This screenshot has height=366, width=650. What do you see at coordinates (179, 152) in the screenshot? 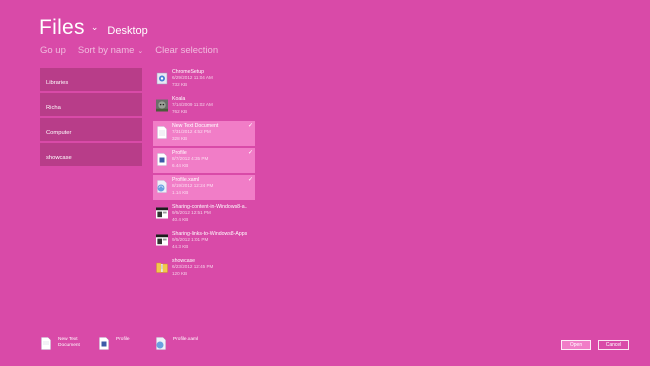
I see `file-name: Profile` at bounding box center [179, 152].